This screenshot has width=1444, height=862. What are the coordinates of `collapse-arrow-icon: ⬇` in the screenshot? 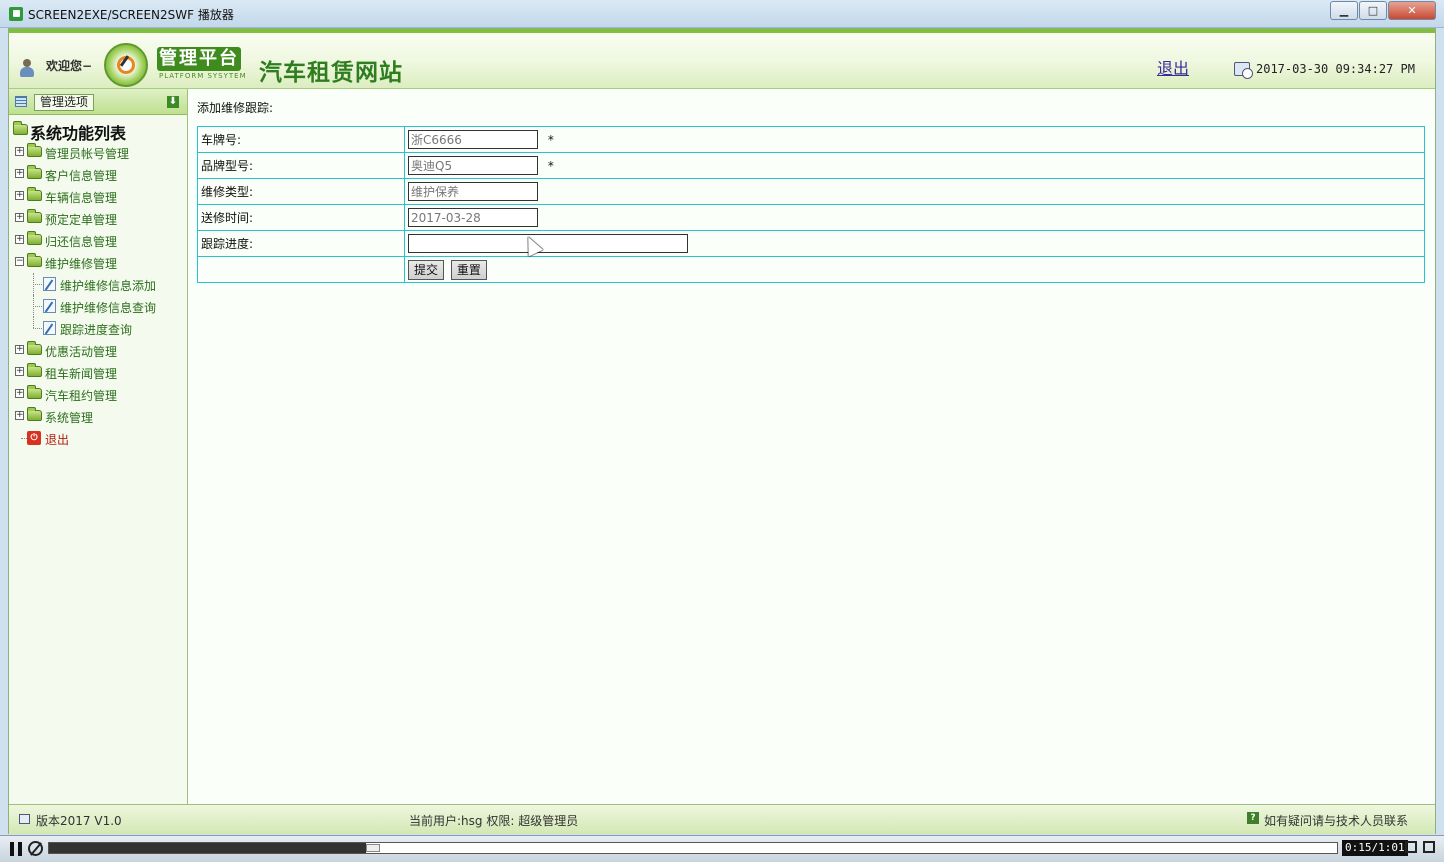 It's located at (173, 102).